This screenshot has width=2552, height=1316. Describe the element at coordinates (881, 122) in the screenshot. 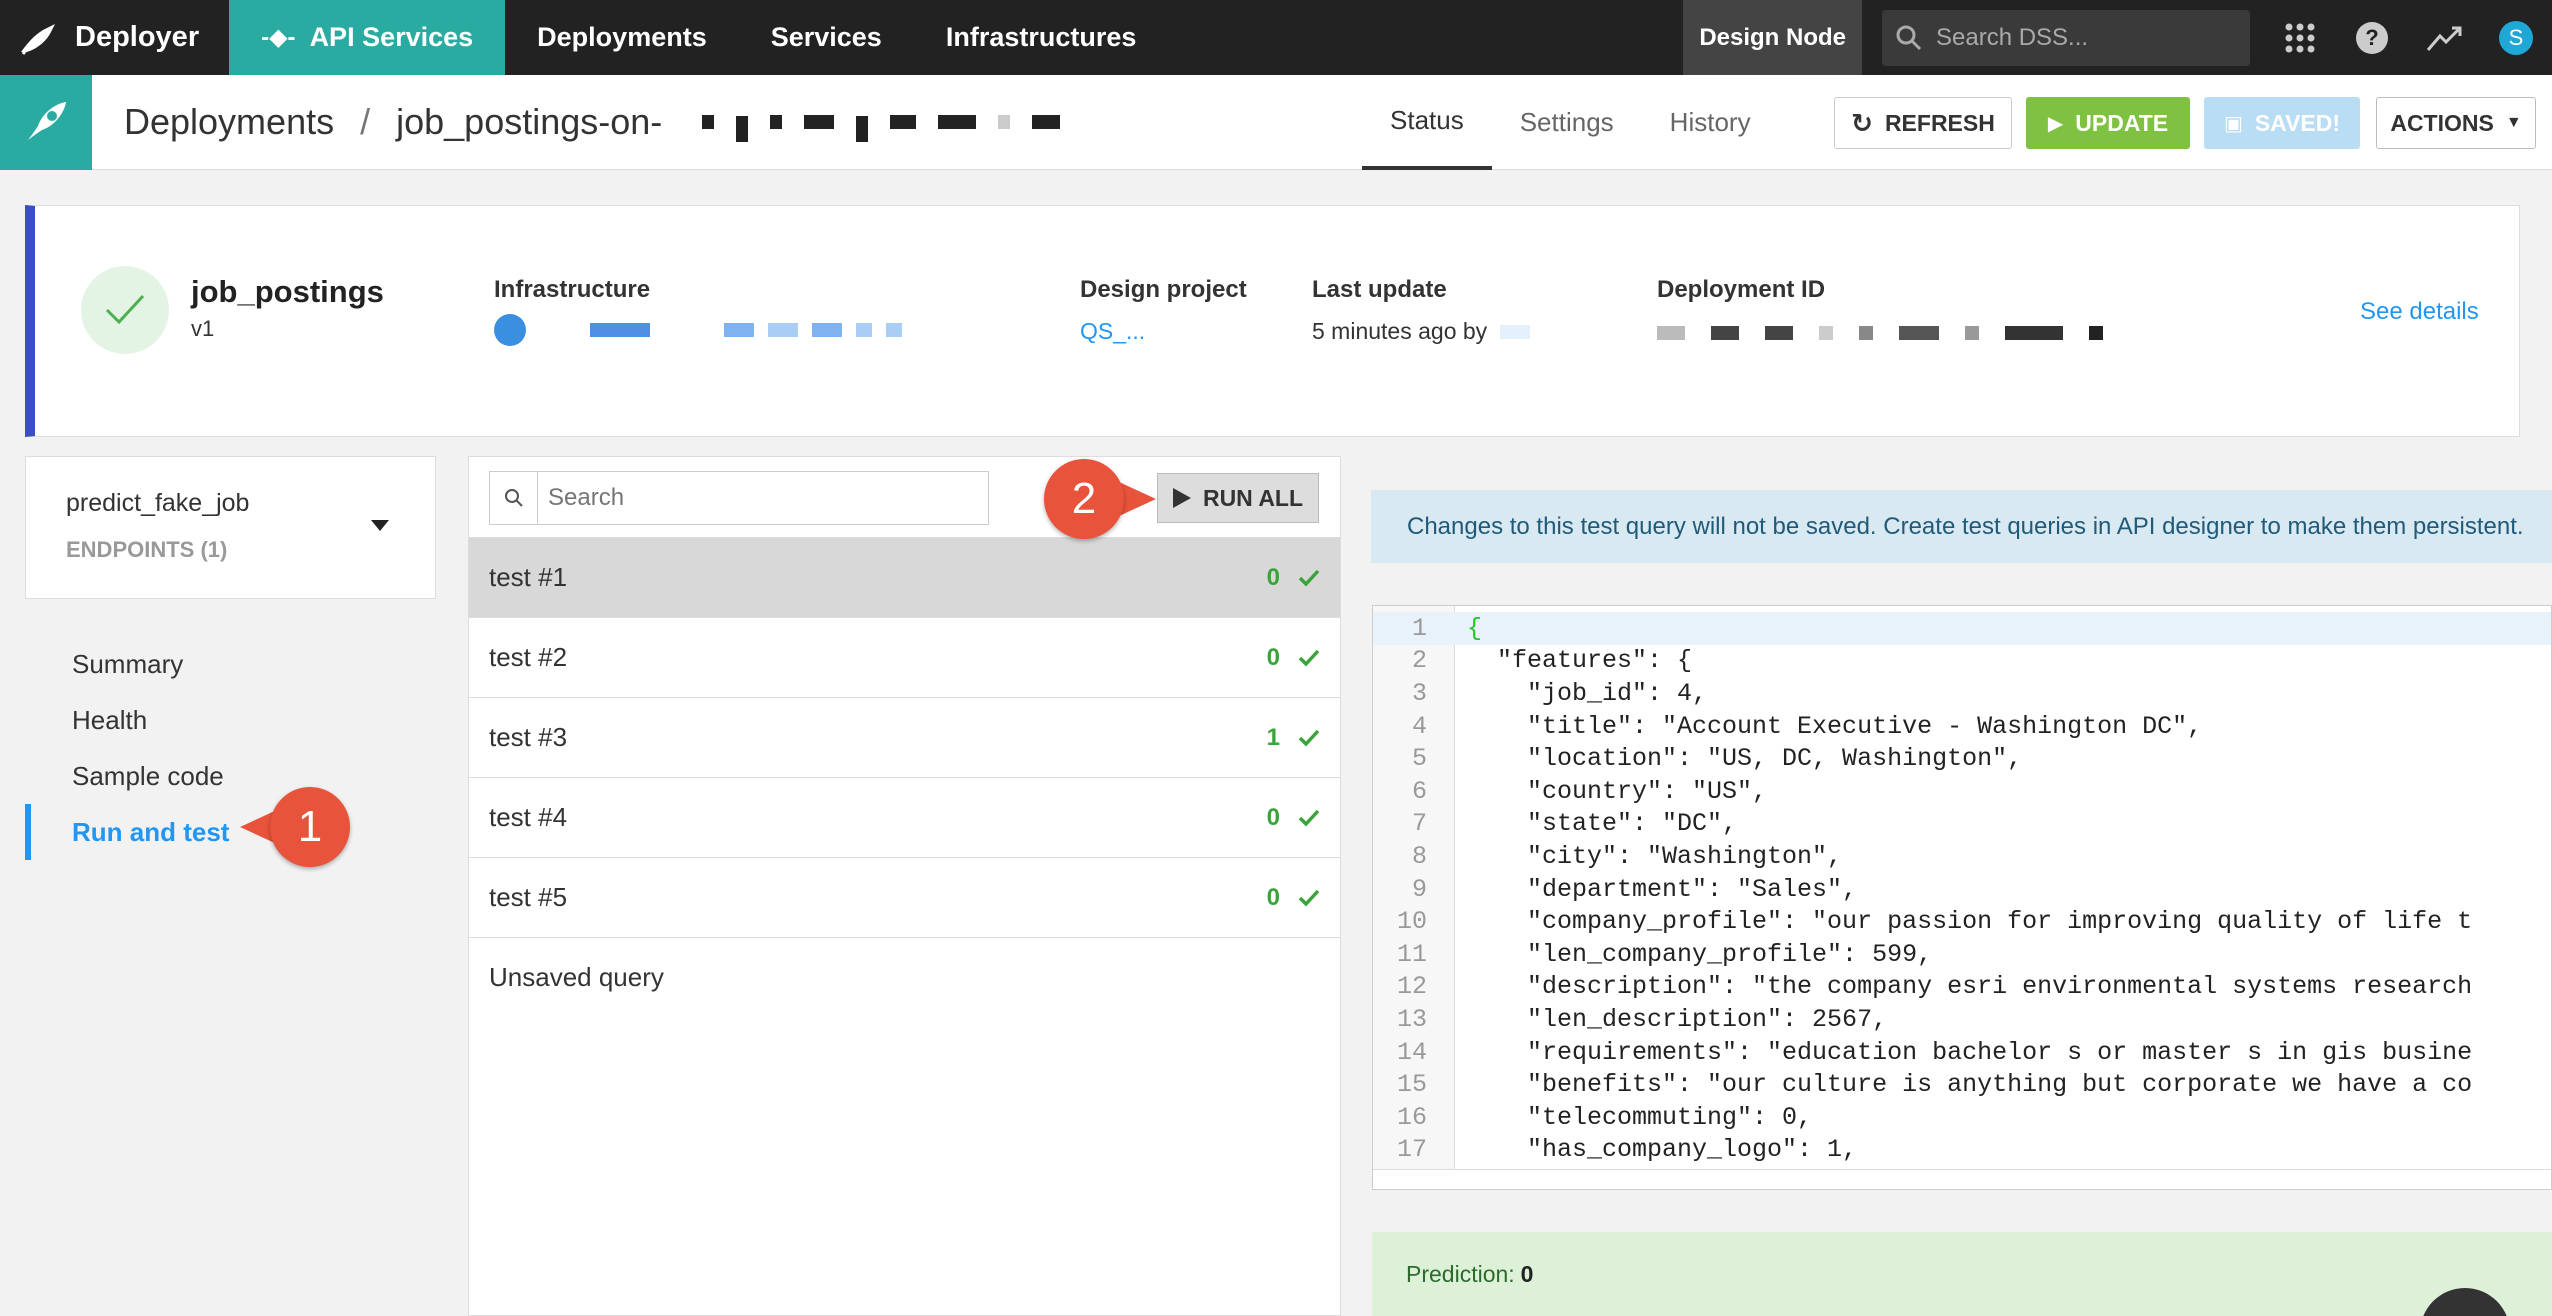

I see `redacted-text` at that location.